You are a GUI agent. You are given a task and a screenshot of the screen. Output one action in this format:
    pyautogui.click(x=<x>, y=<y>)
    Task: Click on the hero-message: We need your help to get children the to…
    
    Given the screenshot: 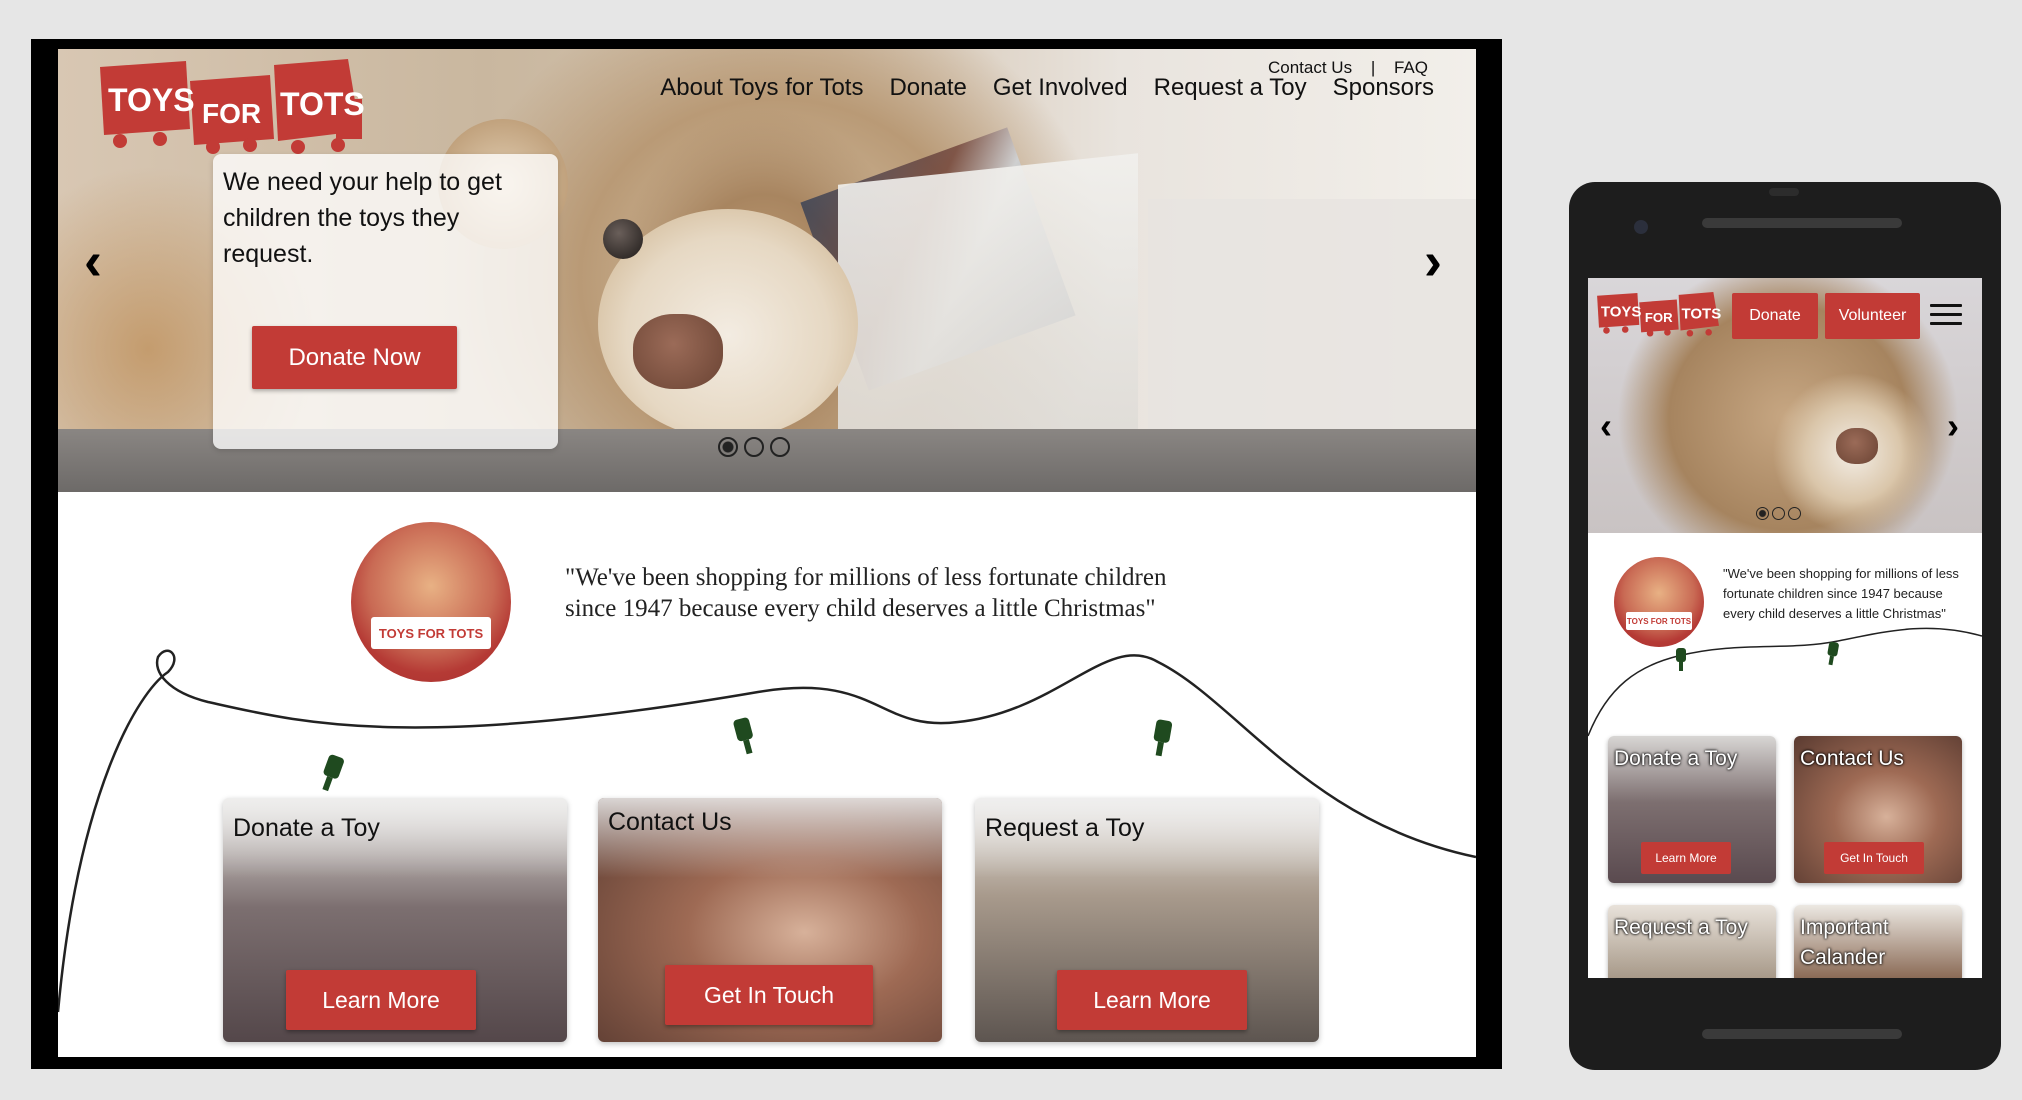 What is the action you would take?
    pyautogui.click(x=362, y=218)
    